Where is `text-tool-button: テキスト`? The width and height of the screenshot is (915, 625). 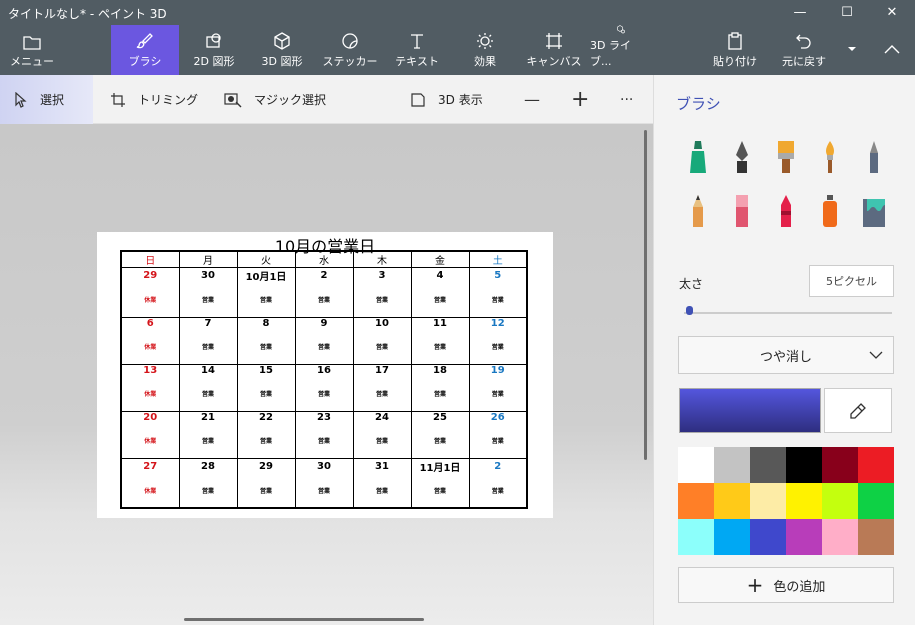 text-tool-button: テキスト is located at coordinates (417, 50).